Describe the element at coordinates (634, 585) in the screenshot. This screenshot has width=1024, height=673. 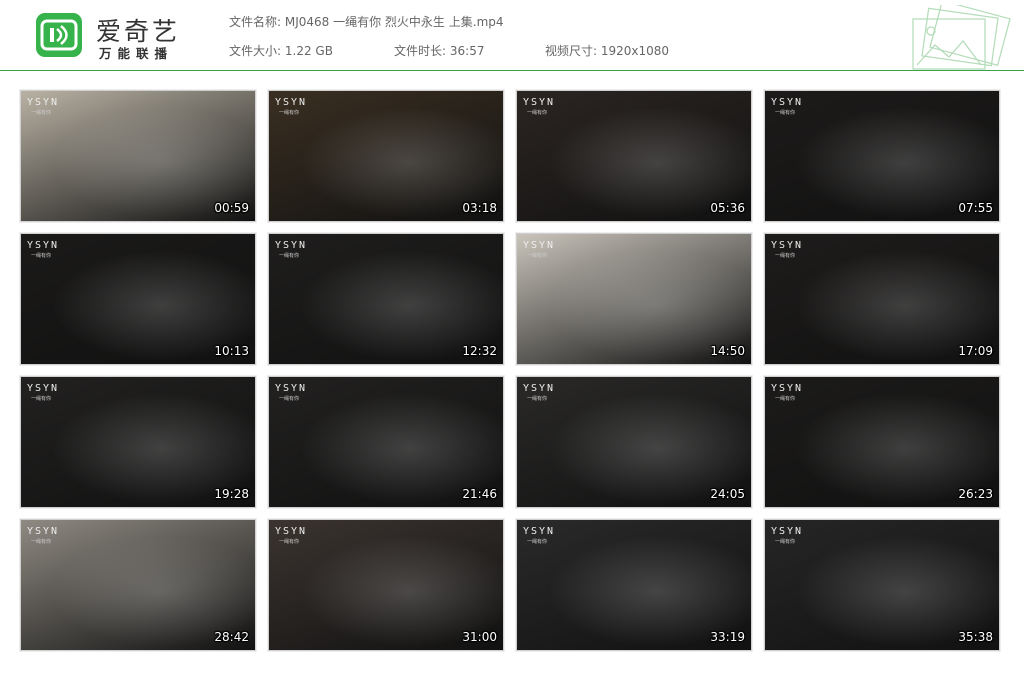
I see `video-thumbnail: YSYN 一绳有你 33:19` at that location.